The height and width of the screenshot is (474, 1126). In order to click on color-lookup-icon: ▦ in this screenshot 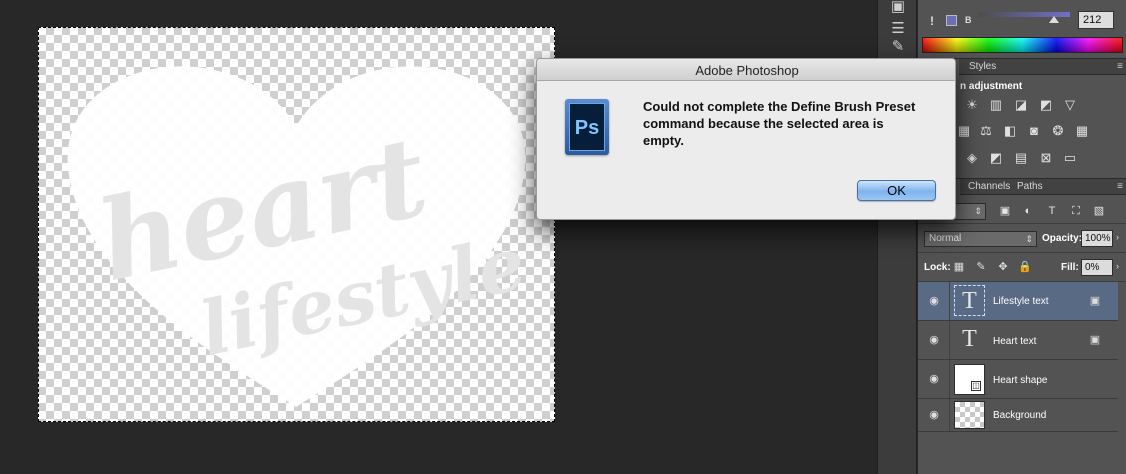, I will do `click(1082, 131)`.